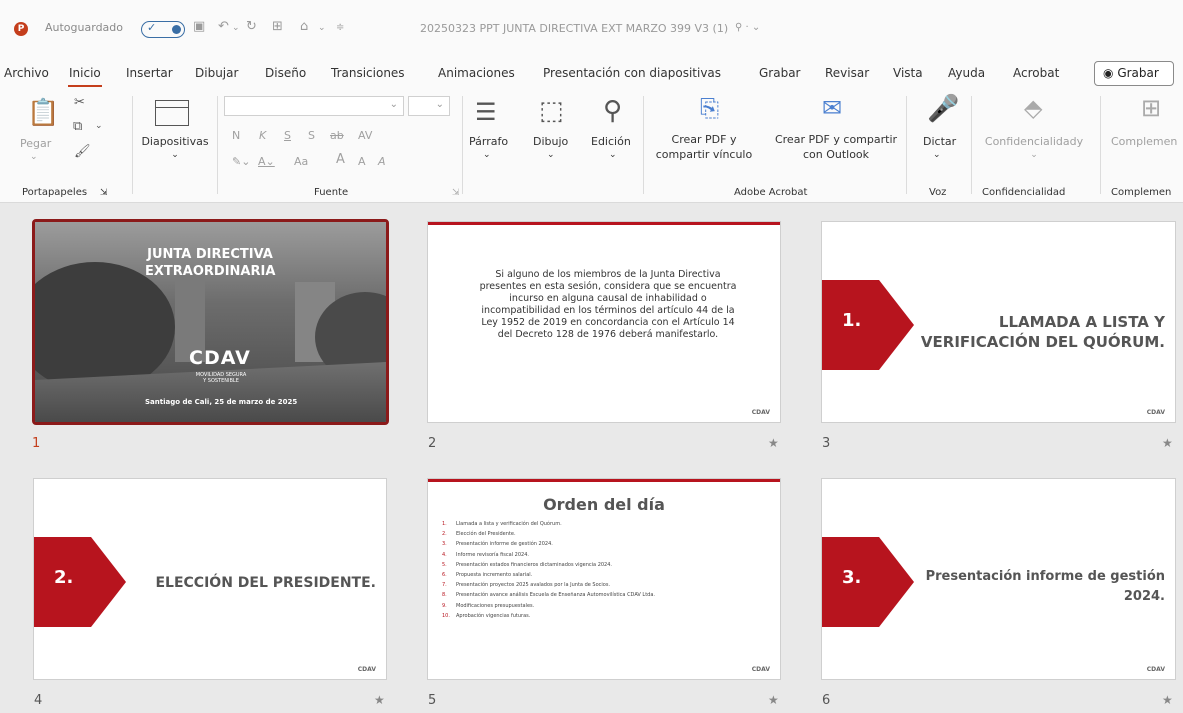 The height and width of the screenshot is (713, 1183). I want to click on copy-icon: ⧉, so click(77, 126).